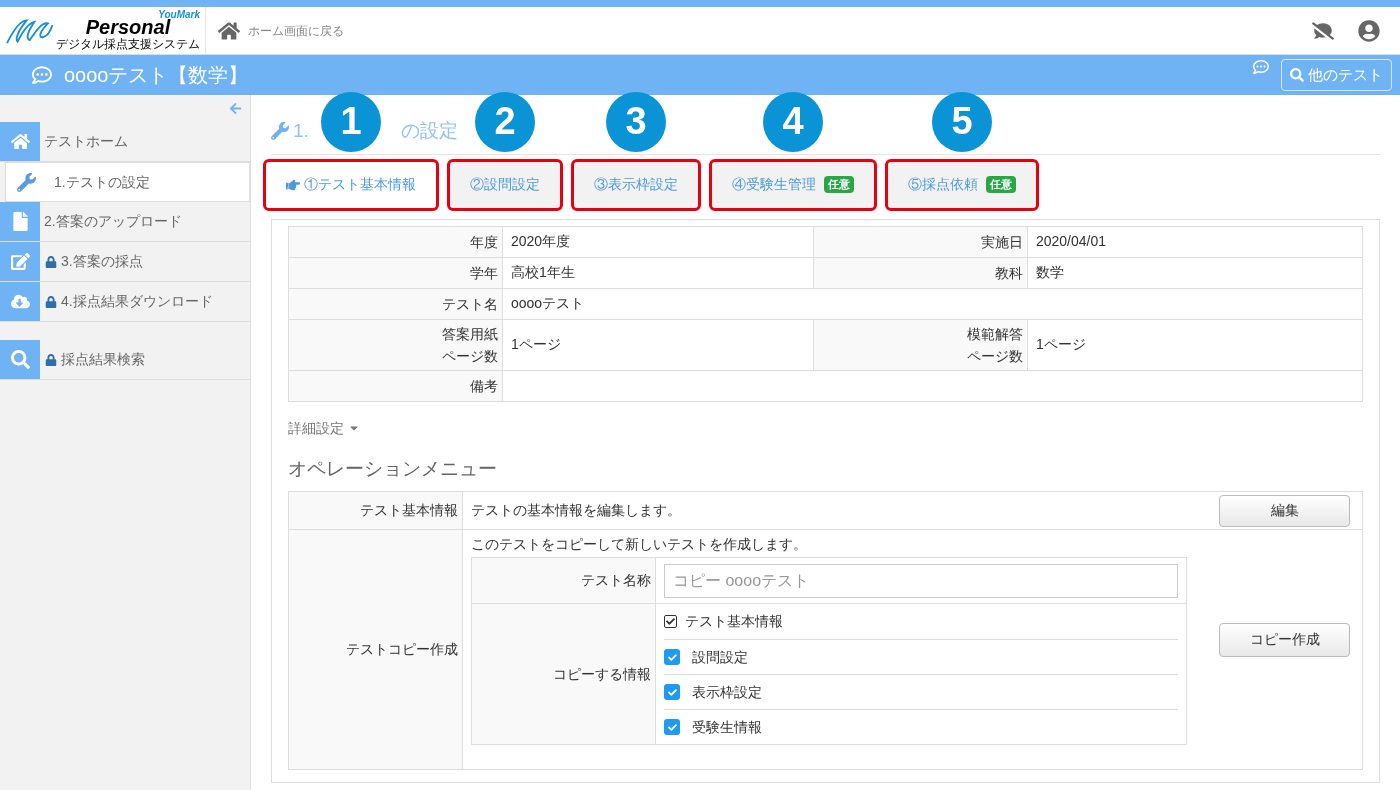  Describe the element at coordinates (375, 649) in the screenshot. I see `row-label: テストコピー作成` at that location.